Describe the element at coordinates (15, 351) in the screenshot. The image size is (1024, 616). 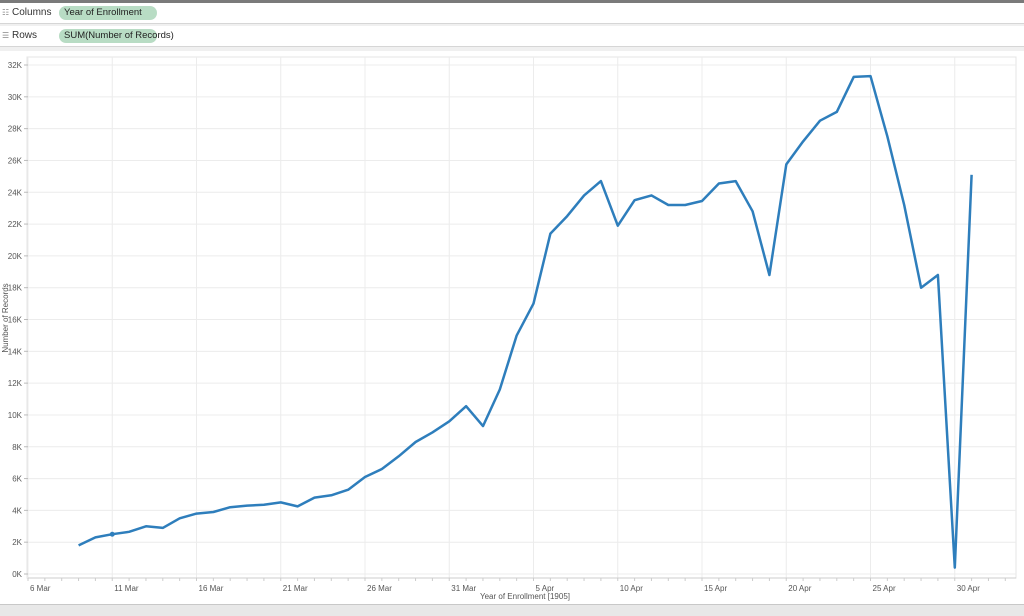
I see `y-tick-label: 14K` at that location.